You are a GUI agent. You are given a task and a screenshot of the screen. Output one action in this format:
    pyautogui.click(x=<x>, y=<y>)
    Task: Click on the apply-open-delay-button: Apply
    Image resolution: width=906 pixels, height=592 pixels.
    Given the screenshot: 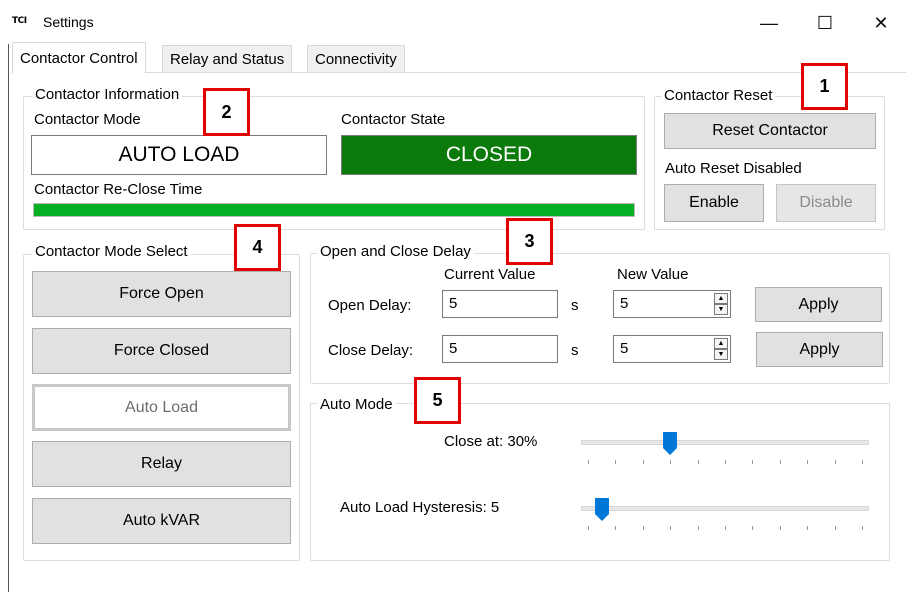 What is the action you would take?
    pyautogui.click(x=818, y=304)
    